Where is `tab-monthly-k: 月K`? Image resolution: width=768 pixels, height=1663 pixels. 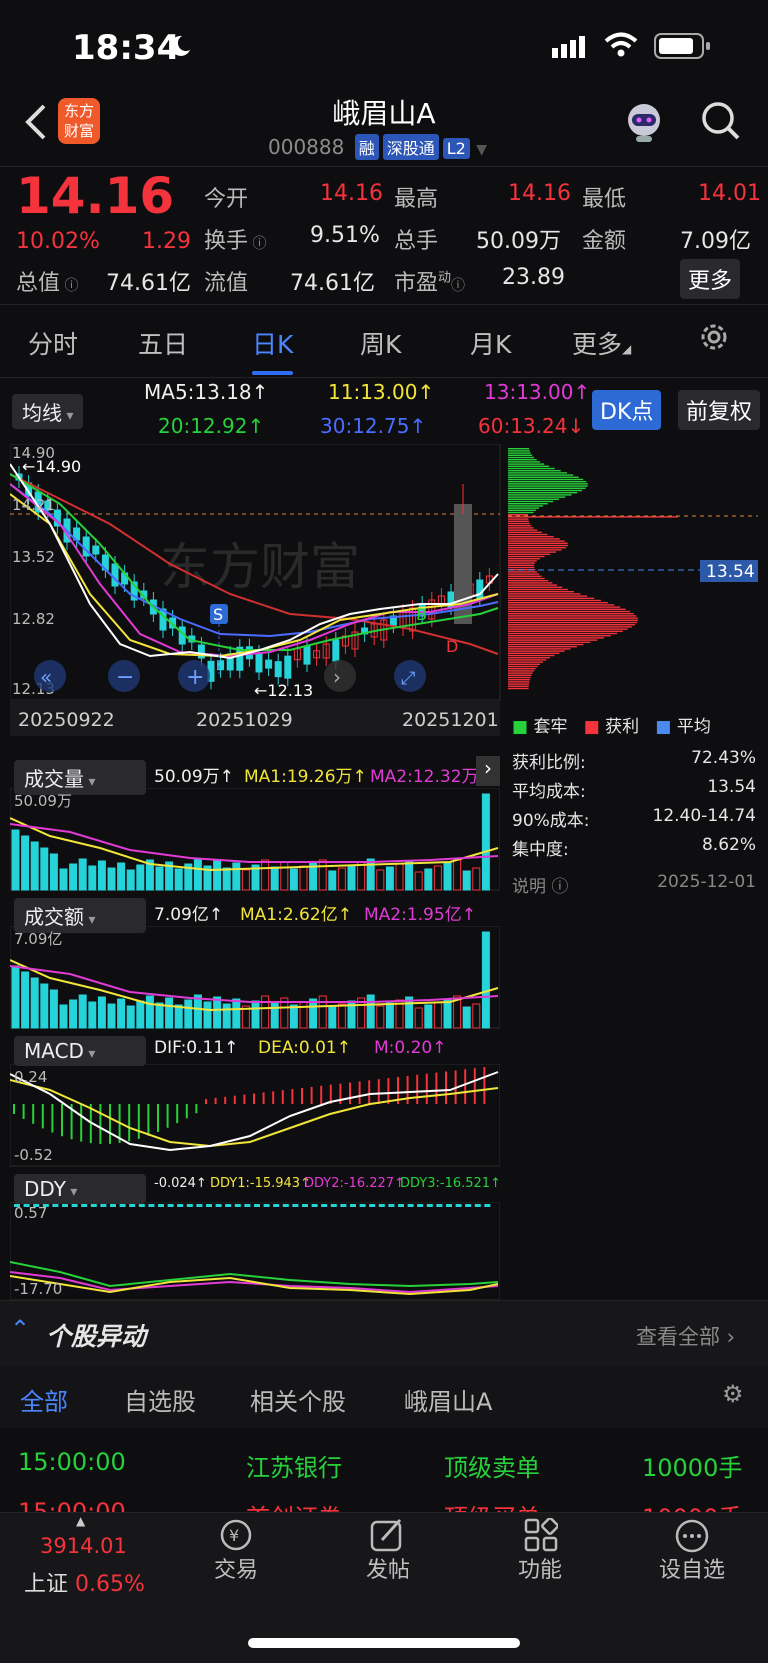
tab-monthly-k: 月K is located at coordinates (490, 343).